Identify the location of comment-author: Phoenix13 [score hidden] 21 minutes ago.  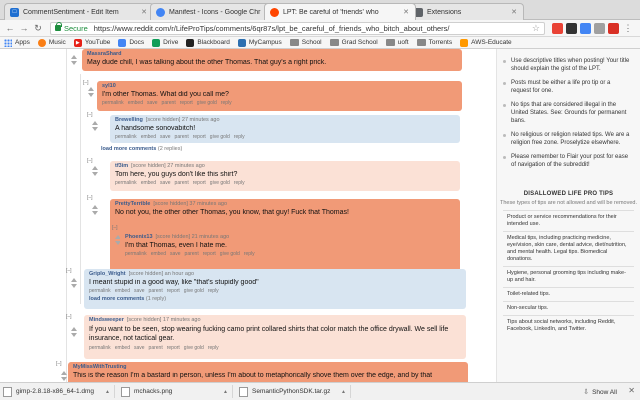
(288, 237).